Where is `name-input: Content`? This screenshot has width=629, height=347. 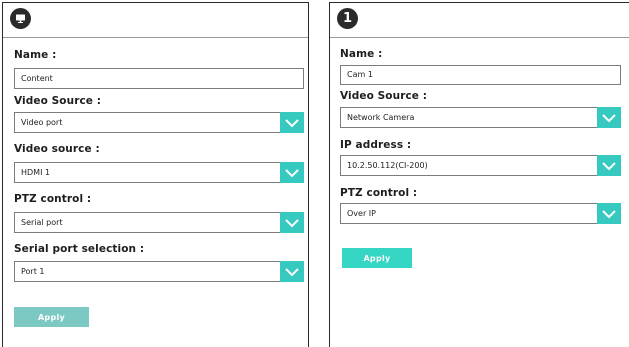 name-input: Content is located at coordinates (159, 78).